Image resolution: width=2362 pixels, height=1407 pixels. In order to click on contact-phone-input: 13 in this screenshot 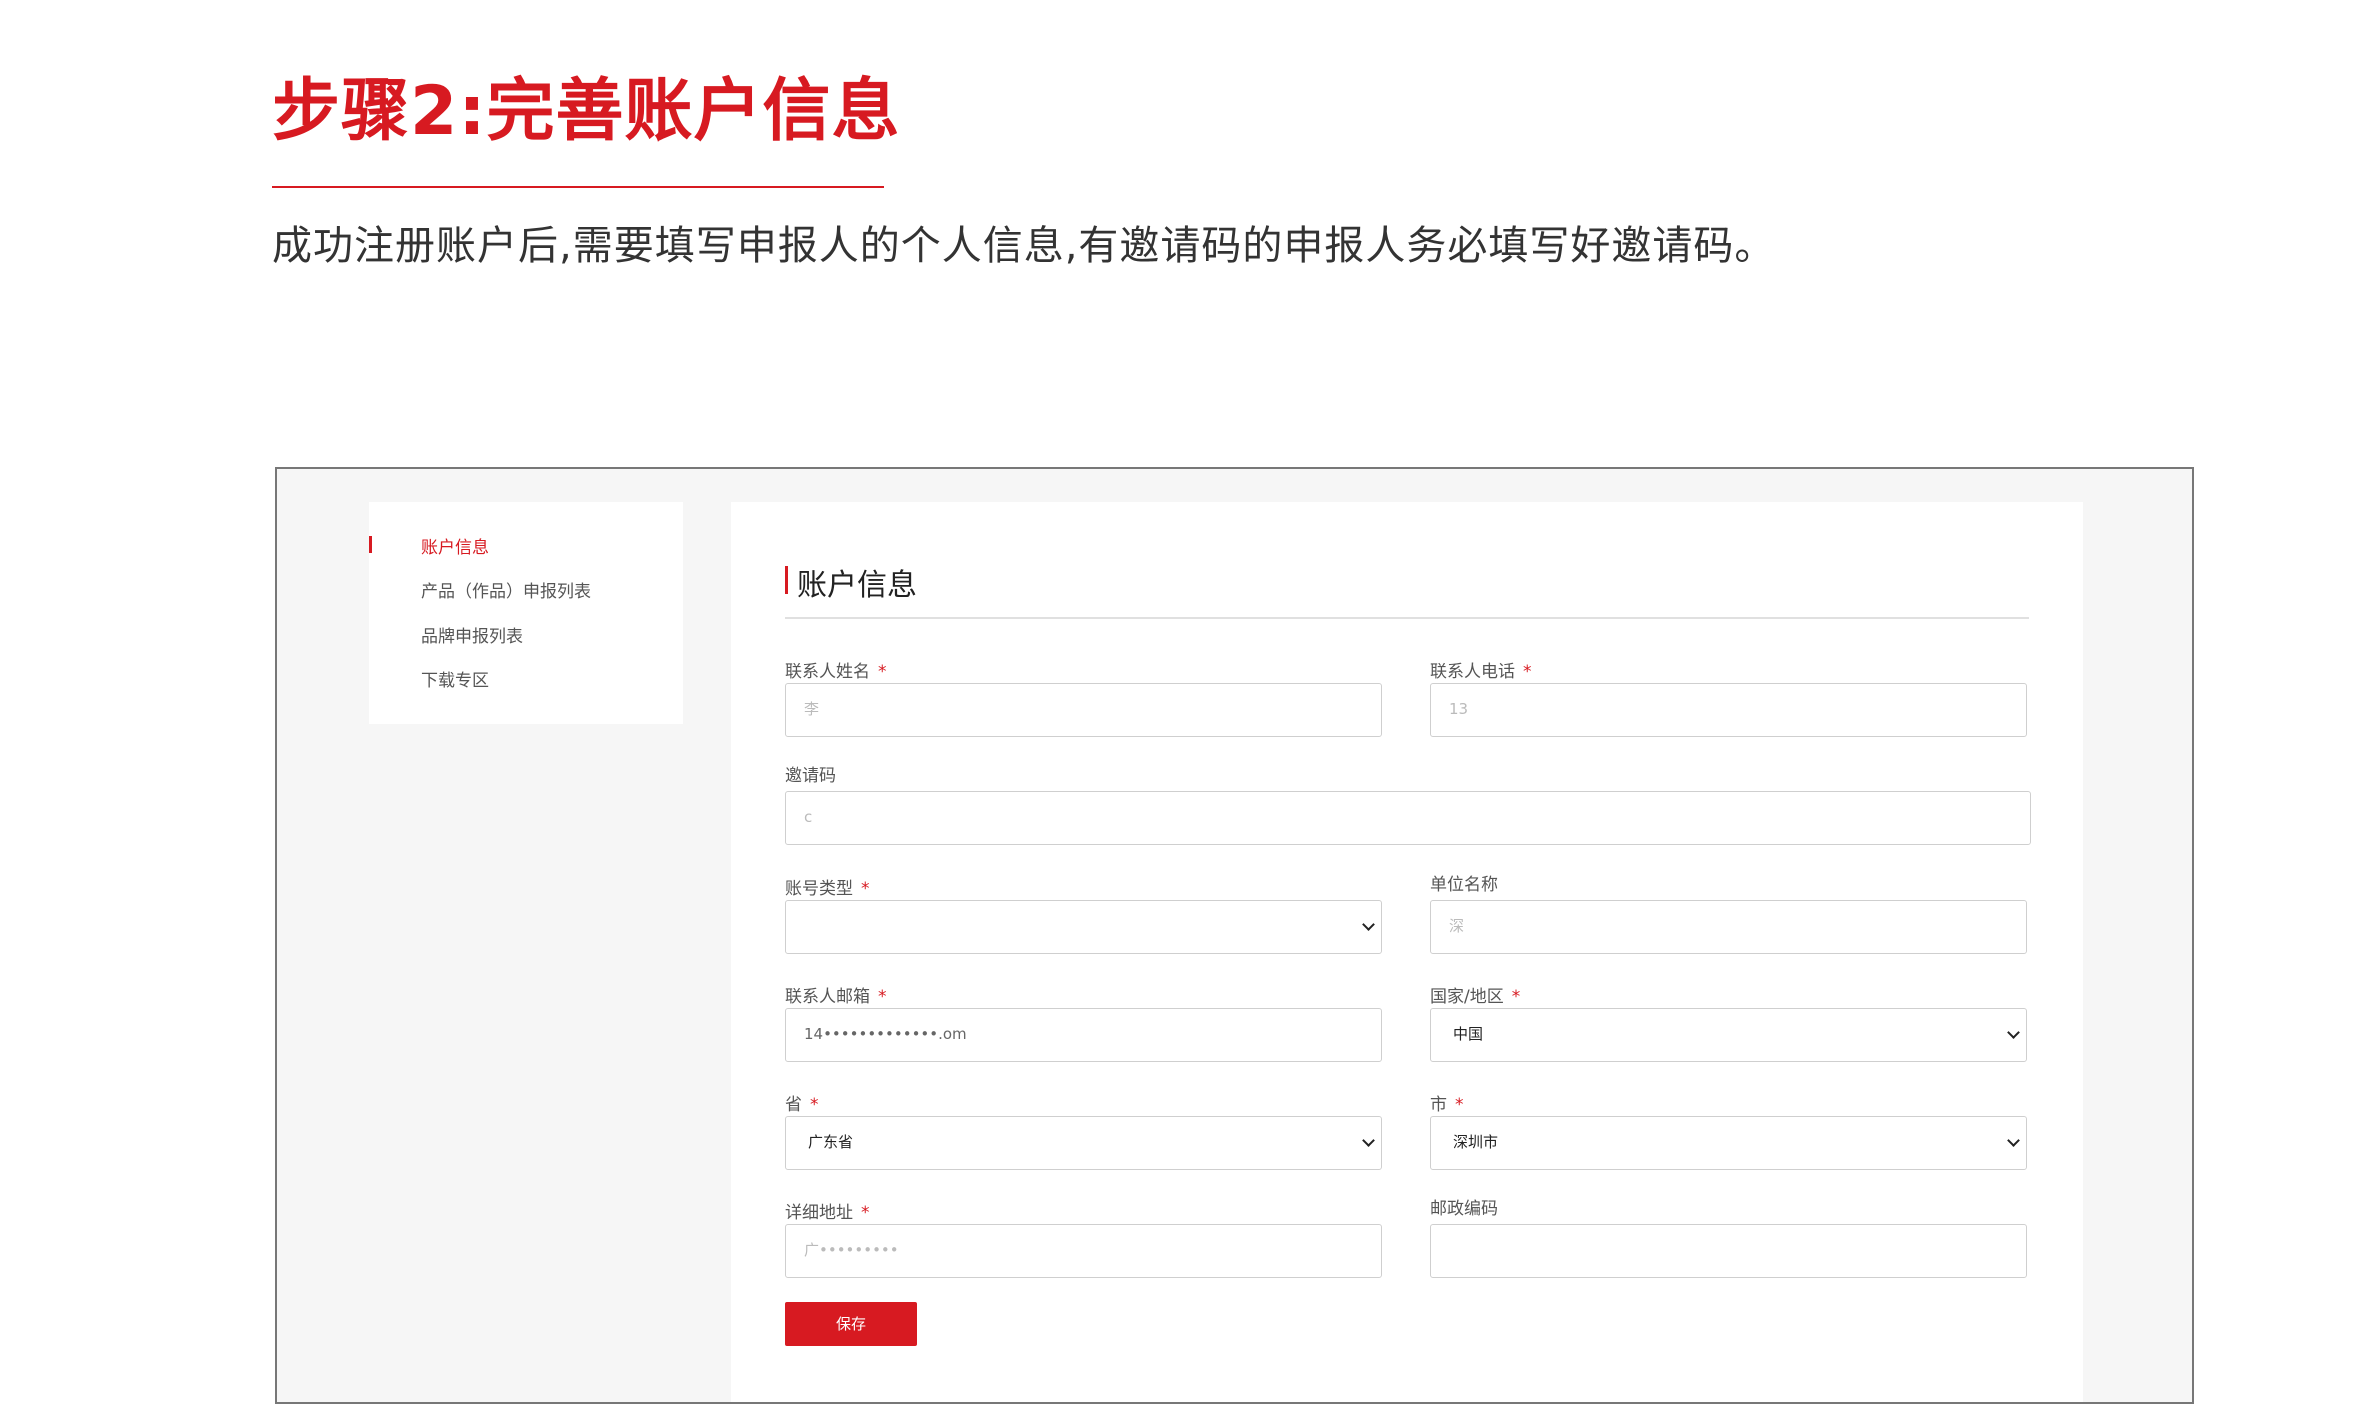, I will do `click(1728, 710)`.